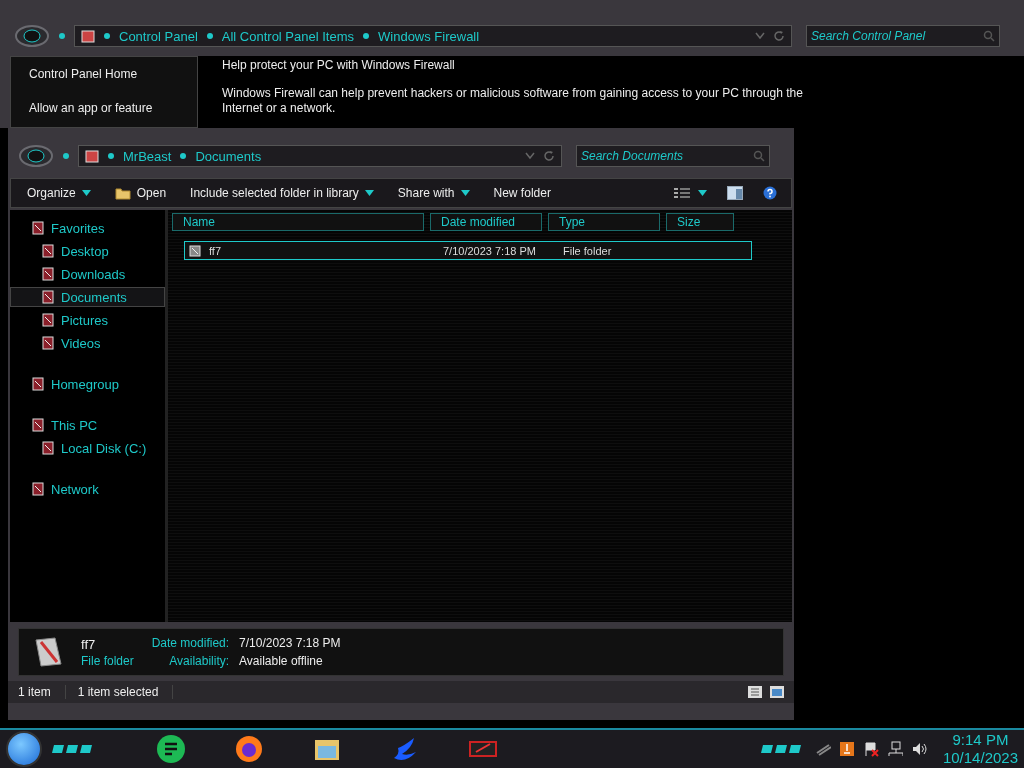 Image resolution: width=1024 pixels, height=768 pixels. I want to click on java-icon, so click(846, 749).